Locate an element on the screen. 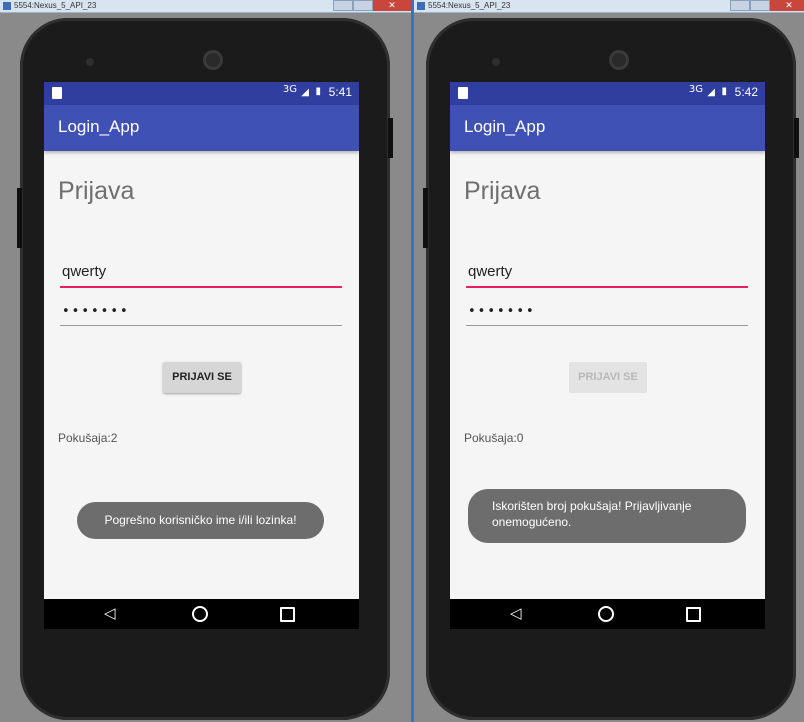 The image size is (804, 722). status-bar: 3G ◢ ▮ 5:42 is located at coordinates (607, 93).